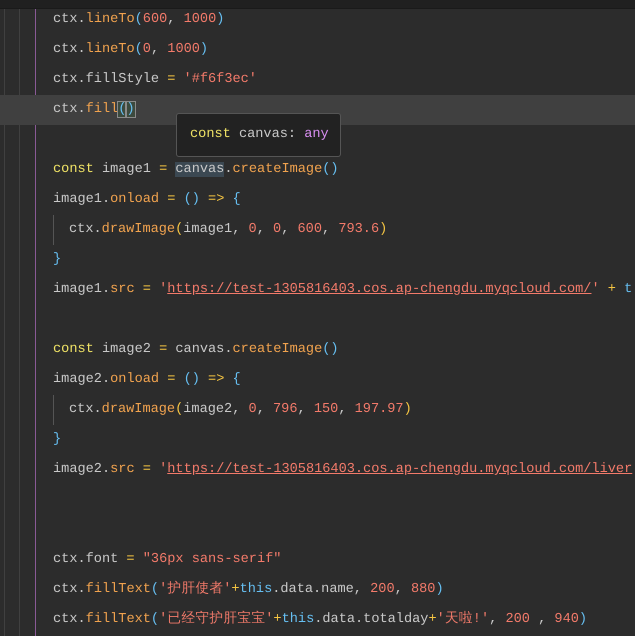 Image resolution: width=635 pixels, height=636 pixels. Describe the element at coordinates (196, 350) in the screenshot. I see `code-line: const image2 = canvas.createImage()` at that location.